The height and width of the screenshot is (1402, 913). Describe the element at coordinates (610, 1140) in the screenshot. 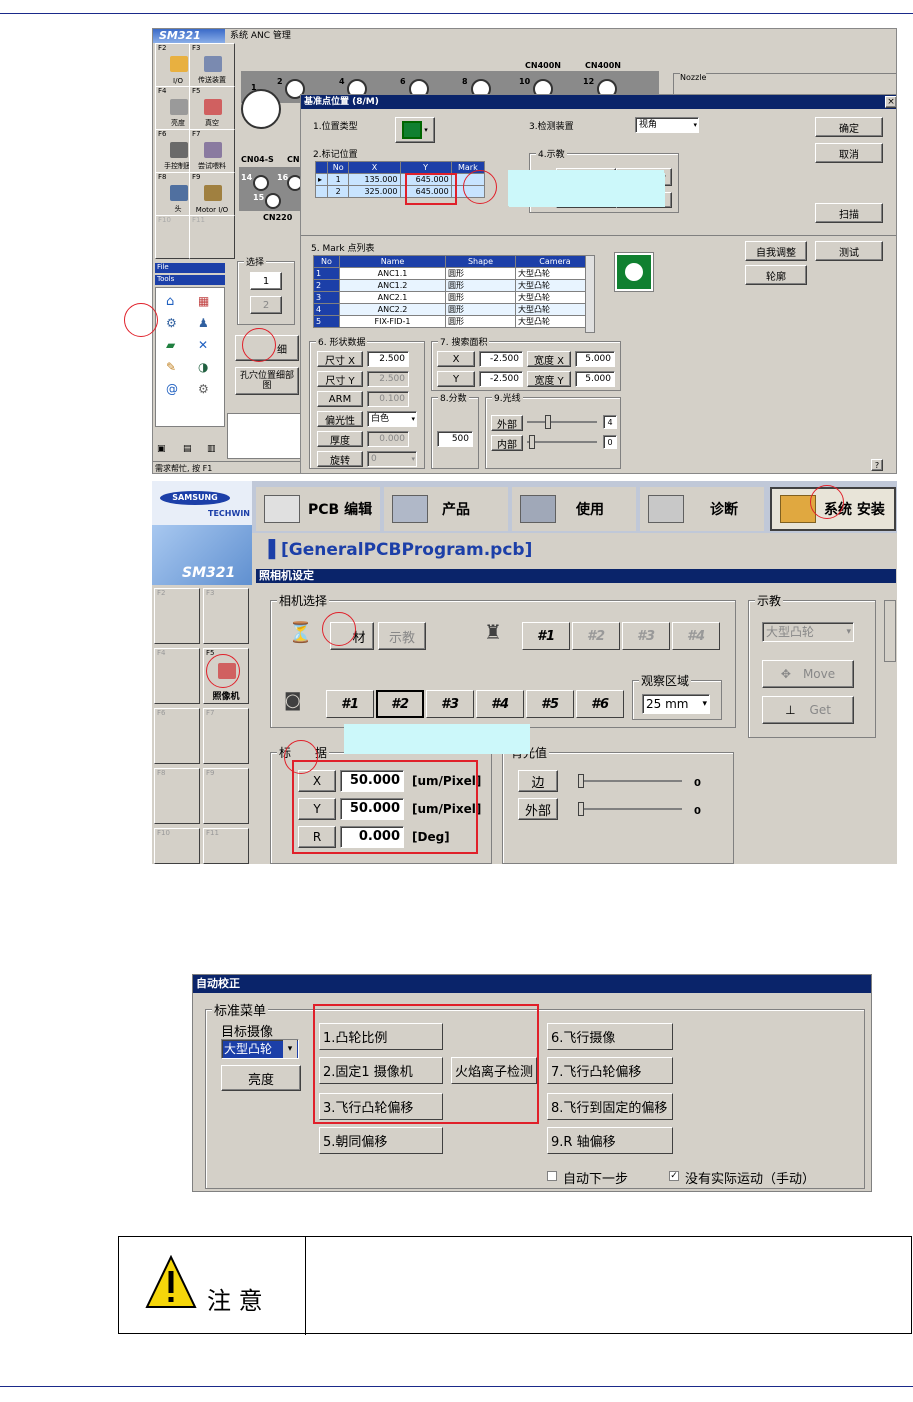

I see `r-axis-offset-button: 9.R 轴偏移` at that location.